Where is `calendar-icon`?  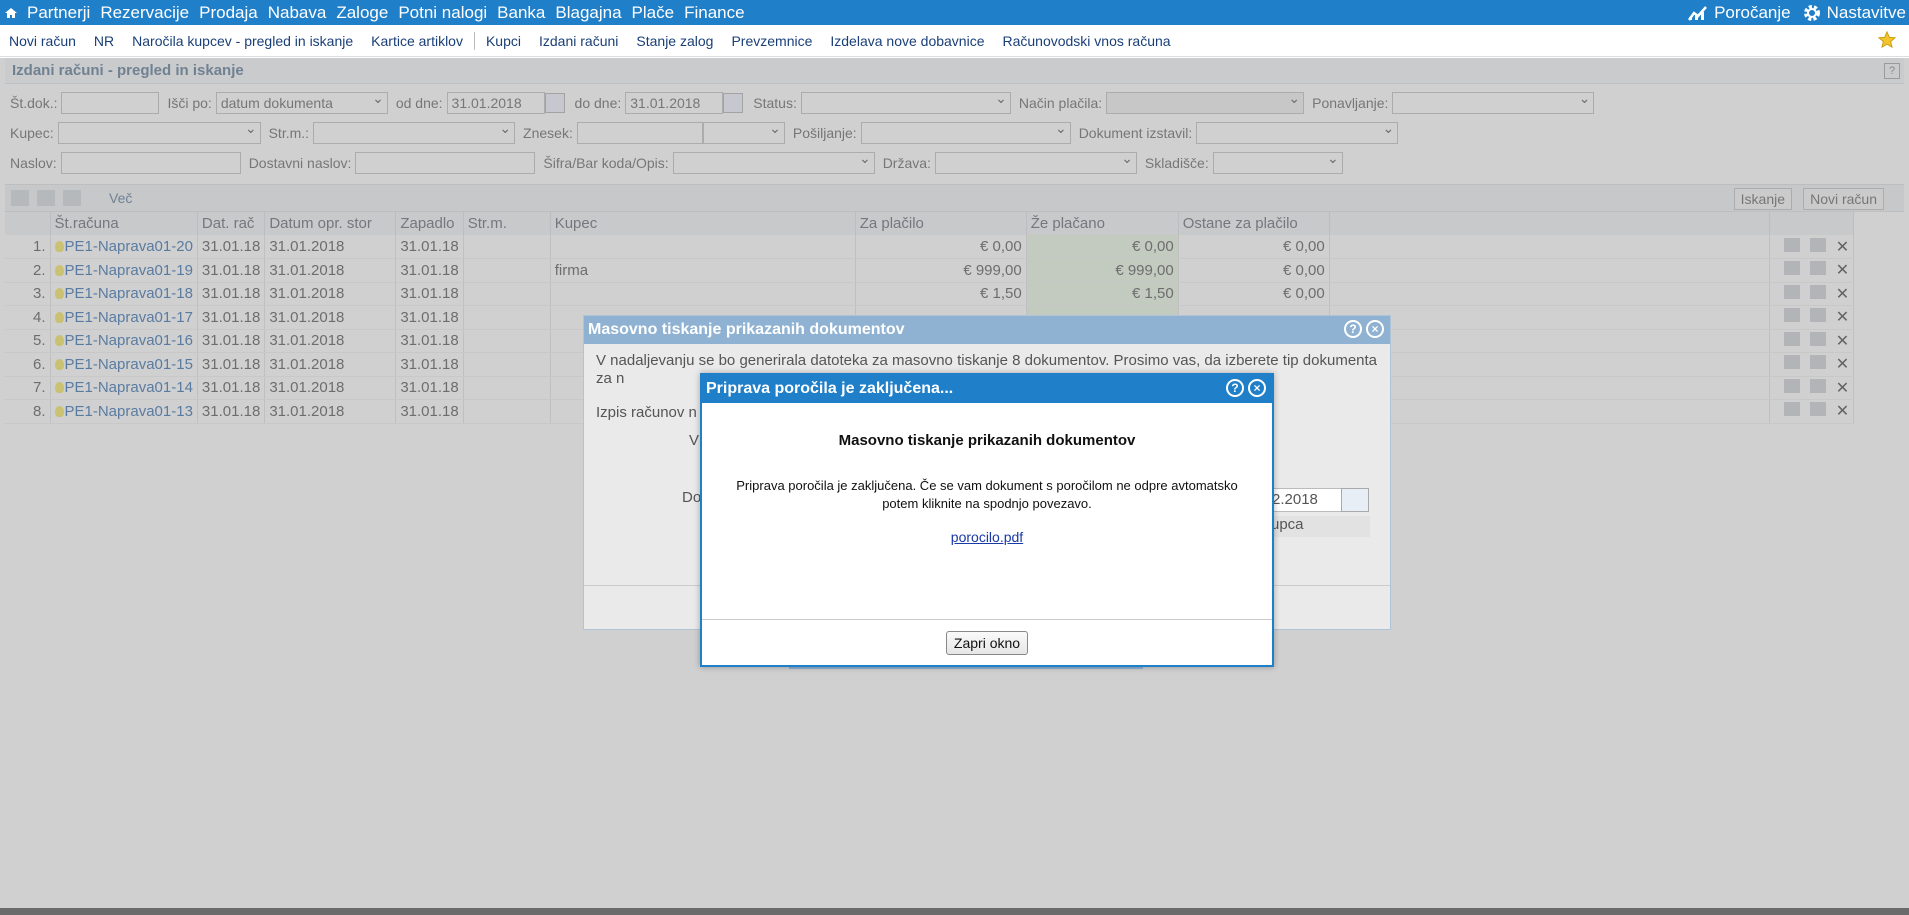
calendar-icon is located at coordinates (1355, 500).